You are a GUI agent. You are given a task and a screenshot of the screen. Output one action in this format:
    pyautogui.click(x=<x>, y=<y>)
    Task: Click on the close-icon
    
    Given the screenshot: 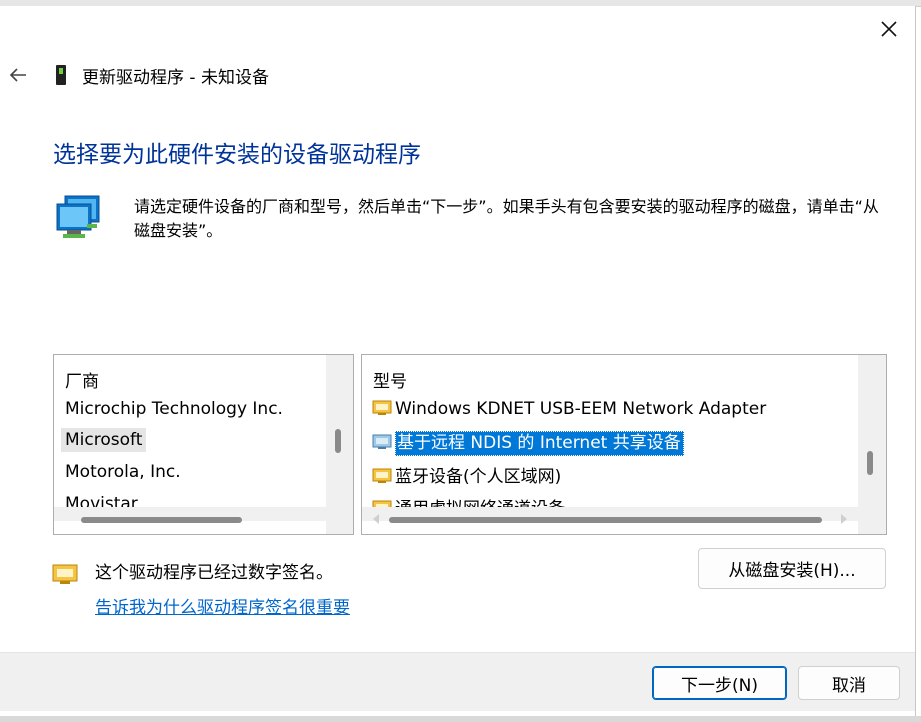 What is the action you would take?
    pyautogui.click(x=889, y=29)
    